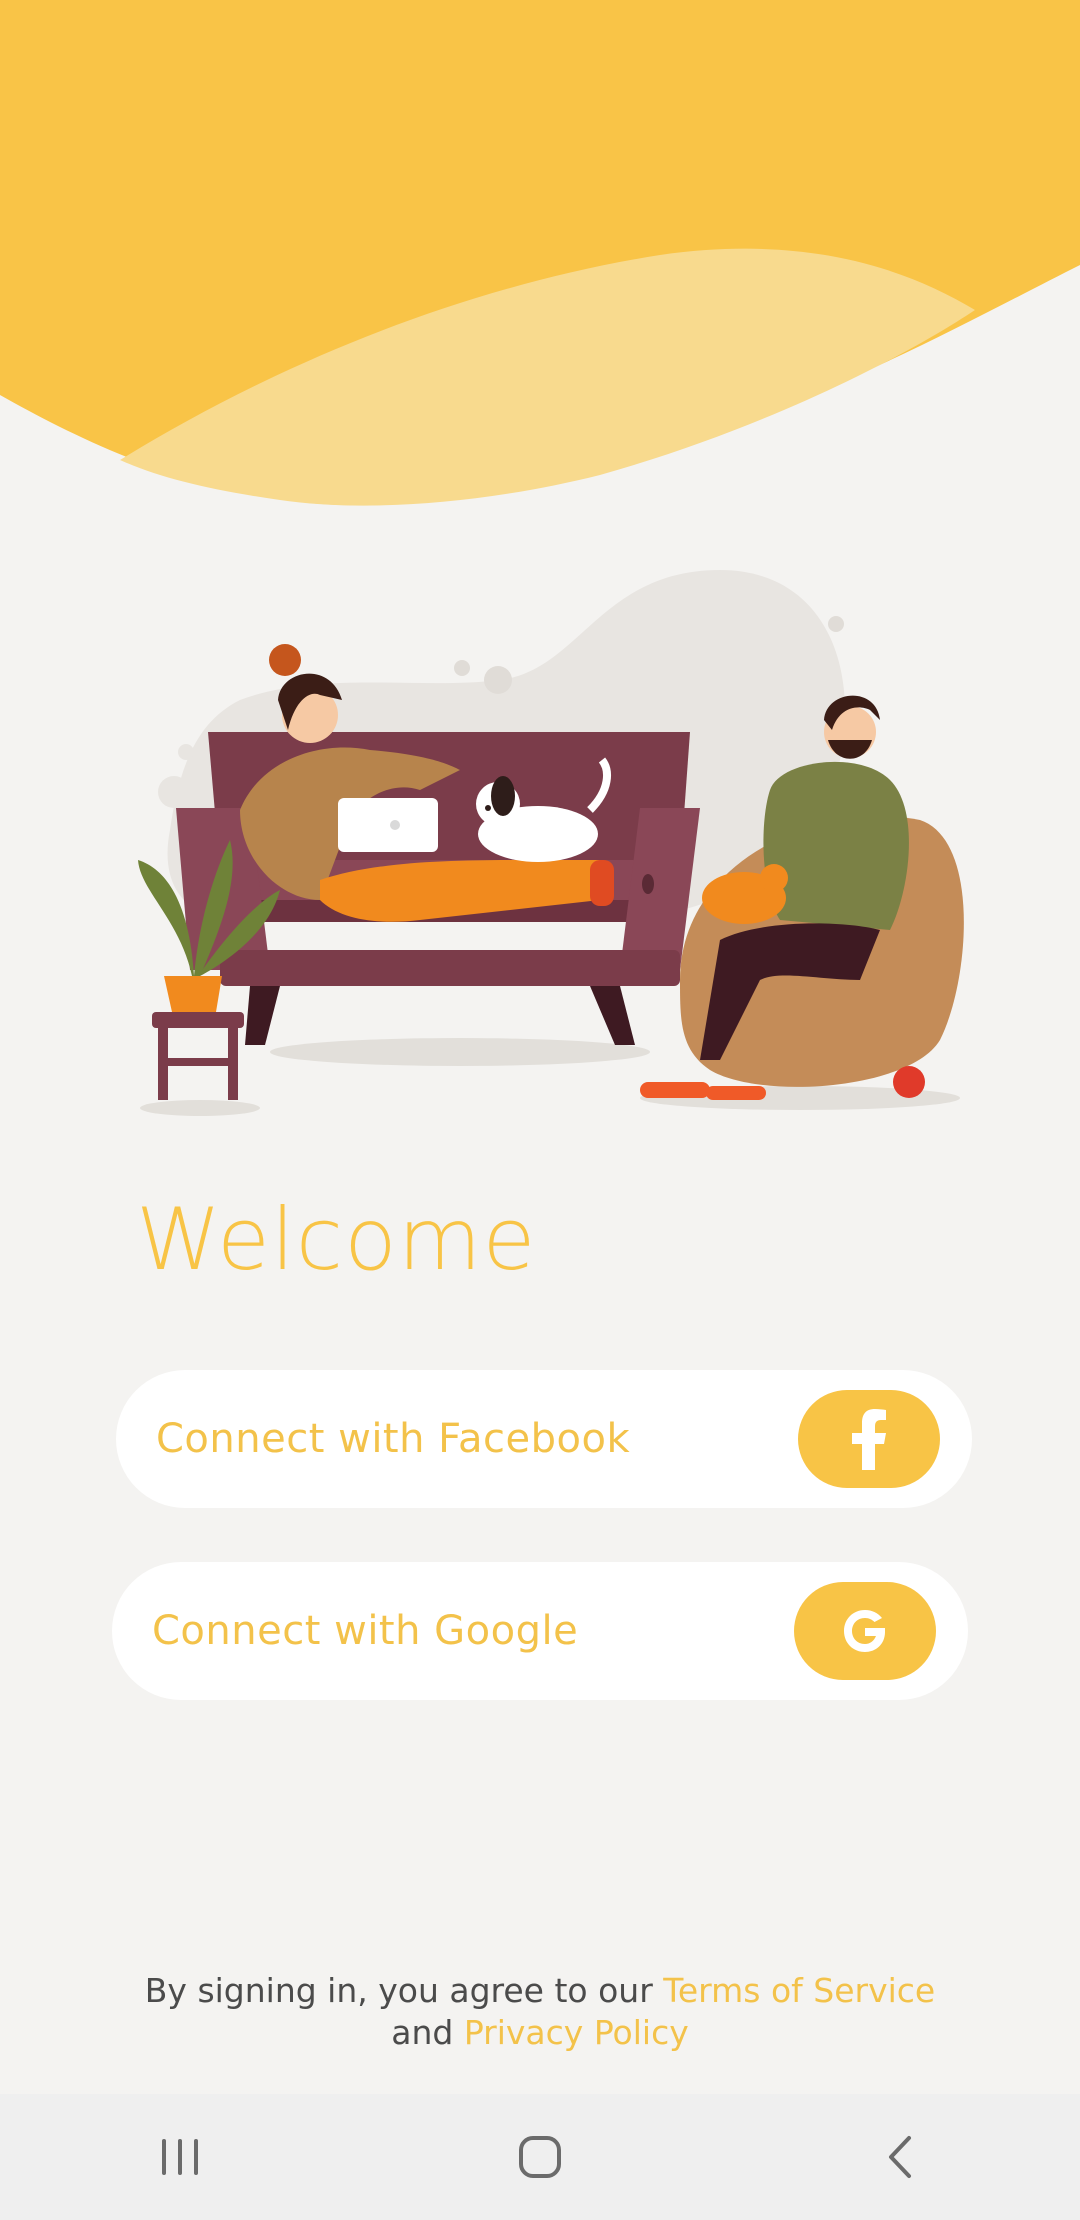 The height and width of the screenshot is (2220, 1080). I want to click on back-icon, so click(900, 2157).